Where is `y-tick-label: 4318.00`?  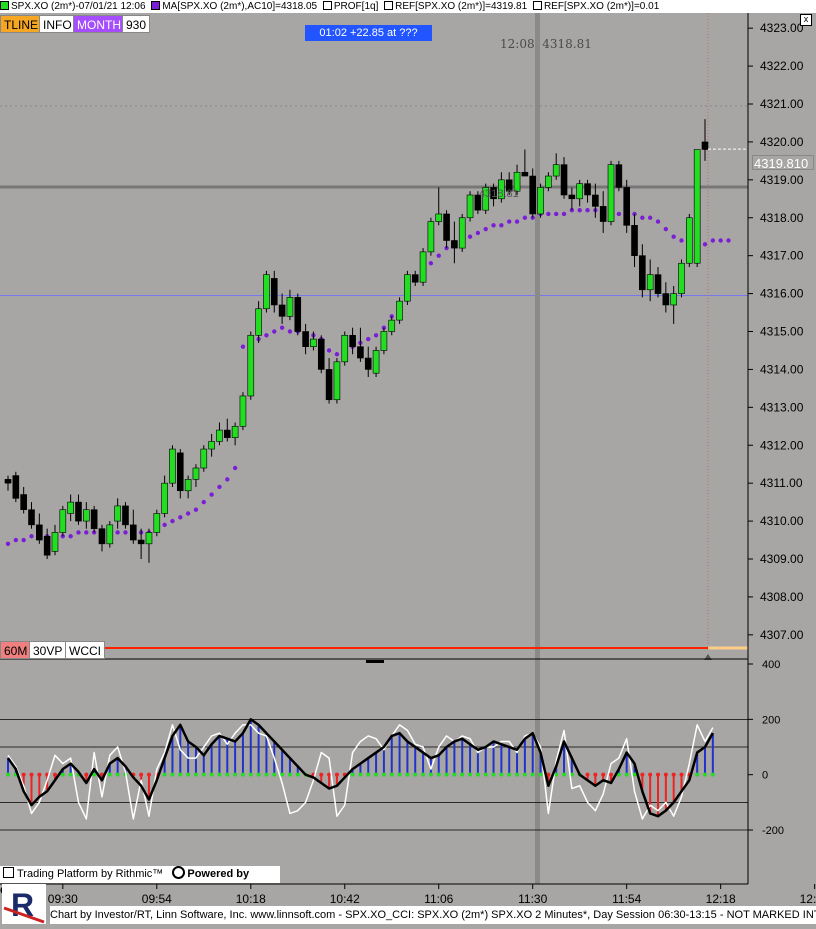
y-tick-label: 4318.00 is located at coordinates (782, 218).